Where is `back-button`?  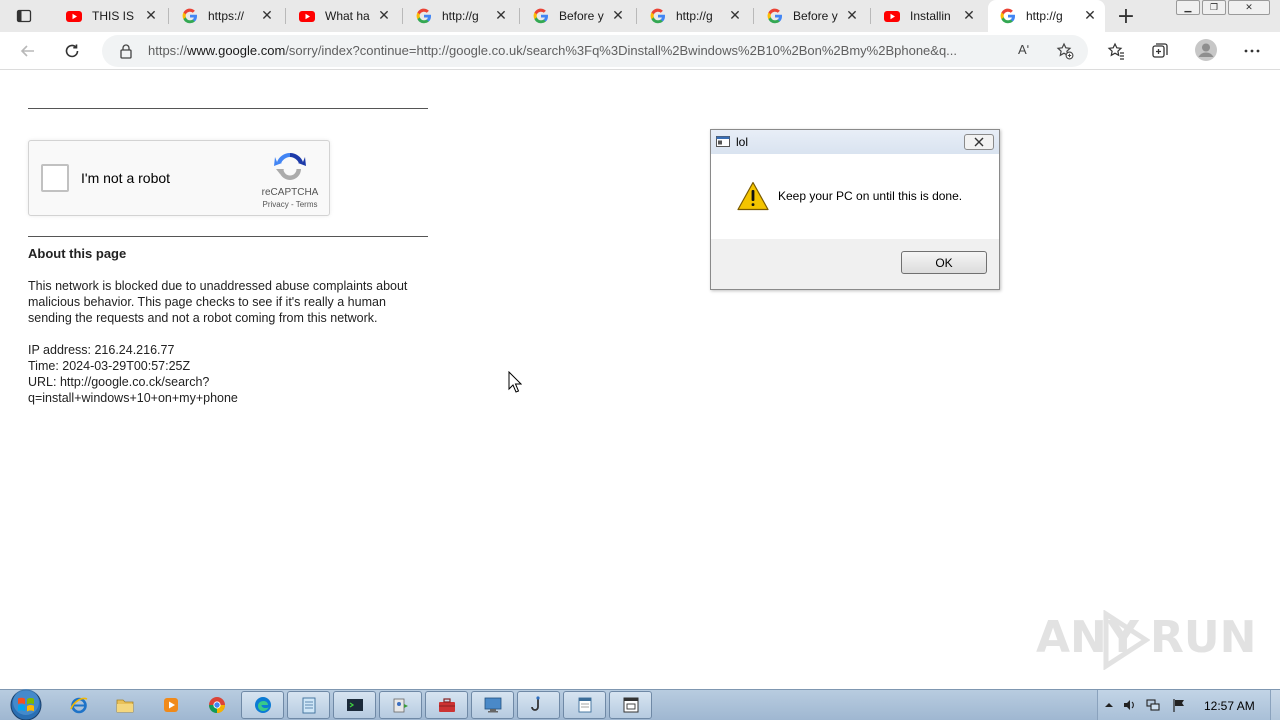
back-button is located at coordinates (28, 51).